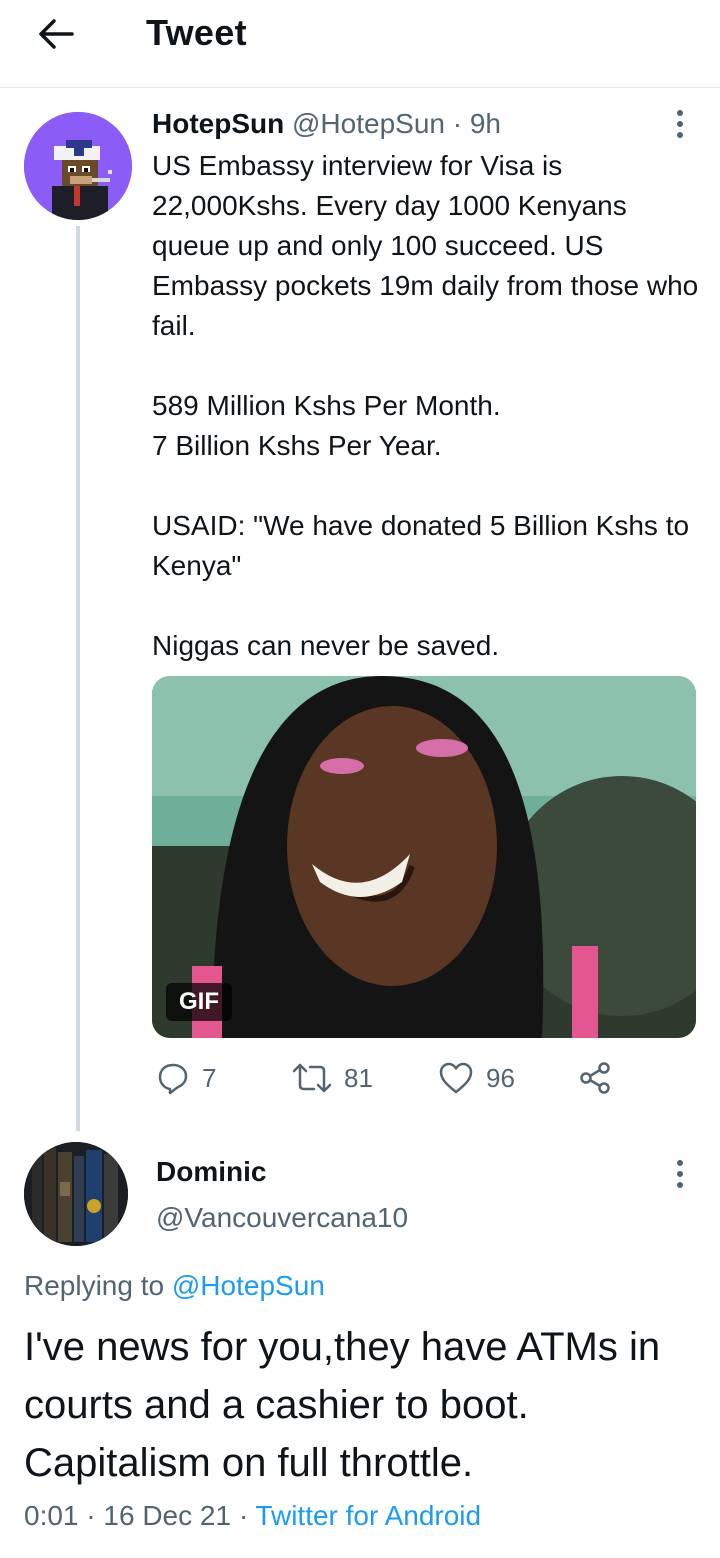 The width and height of the screenshot is (720, 1558). I want to click on arrow-left-icon, so click(56, 34).